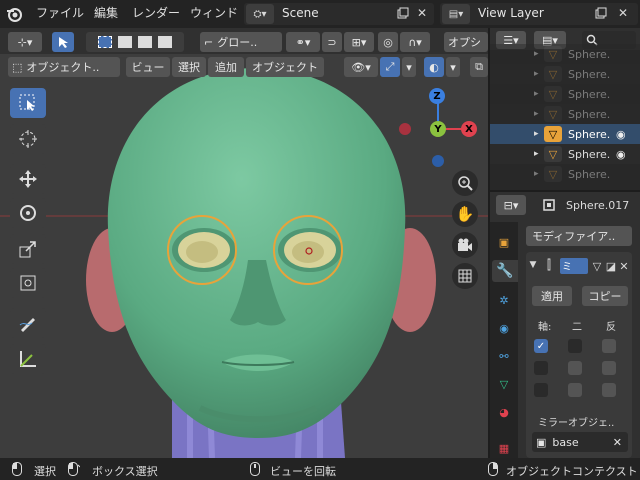 Image resolution: width=640 pixels, height=480 pixels. What do you see at coordinates (148, 67) in the screenshot?
I see `menu-view: ビュー` at bounding box center [148, 67].